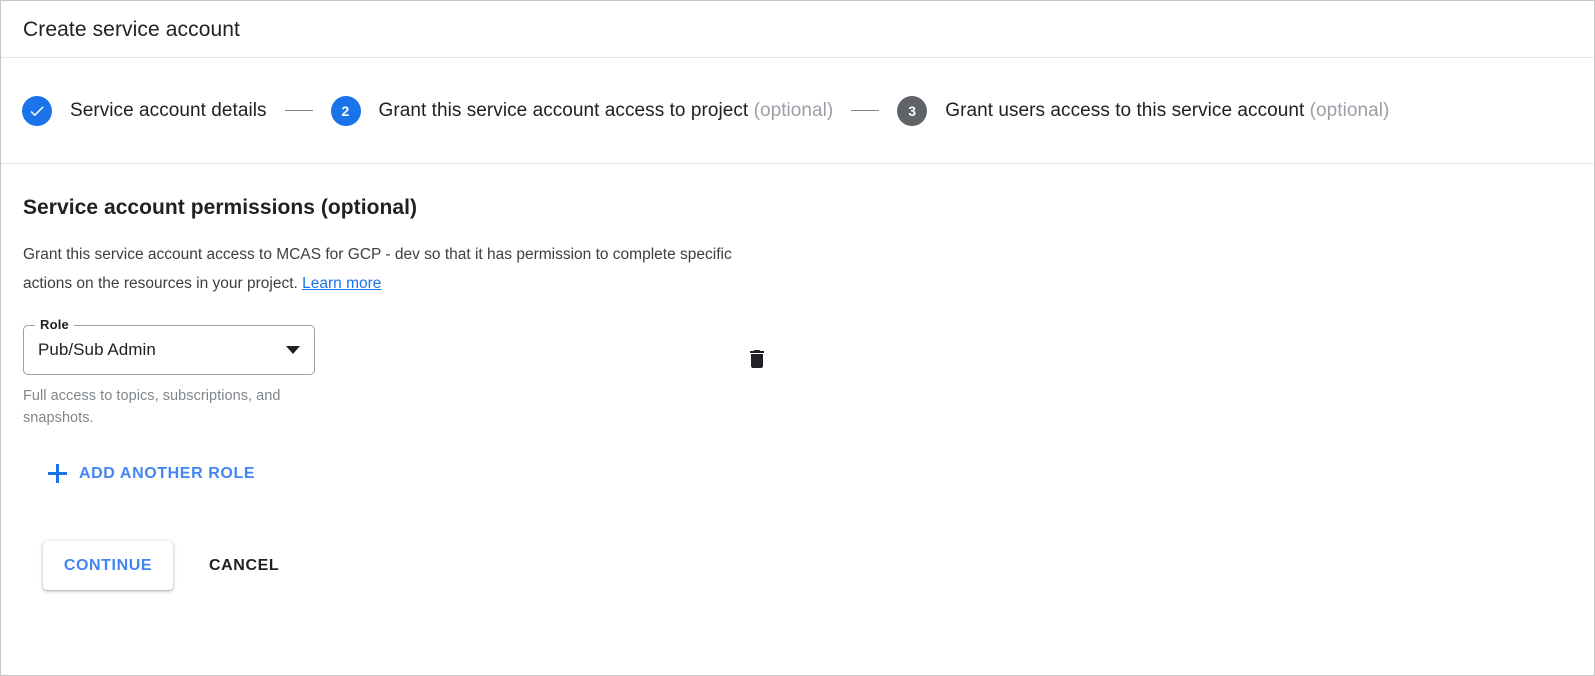  I want to click on role-select-label: Role, so click(54, 325).